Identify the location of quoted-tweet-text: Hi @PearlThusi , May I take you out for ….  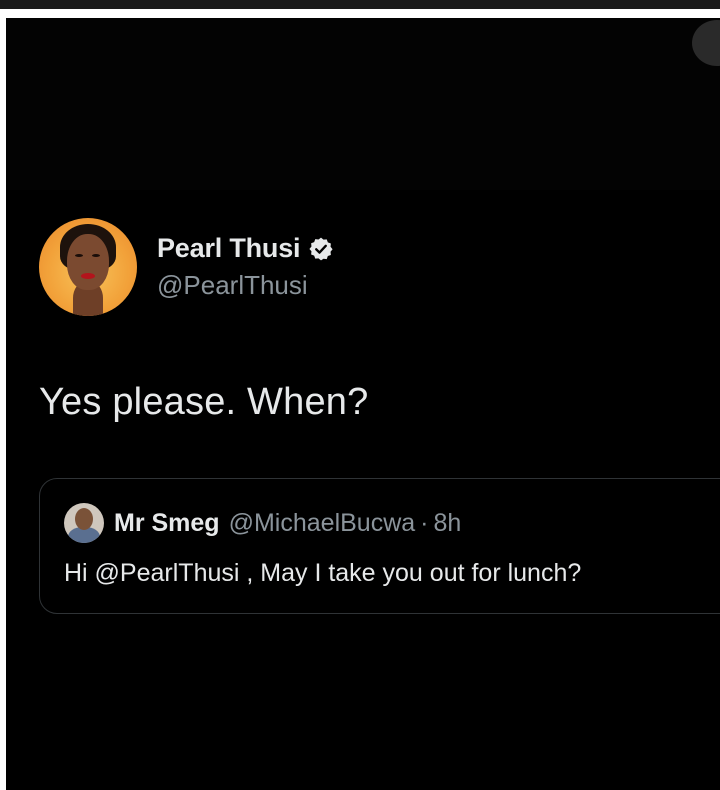
(323, 573).